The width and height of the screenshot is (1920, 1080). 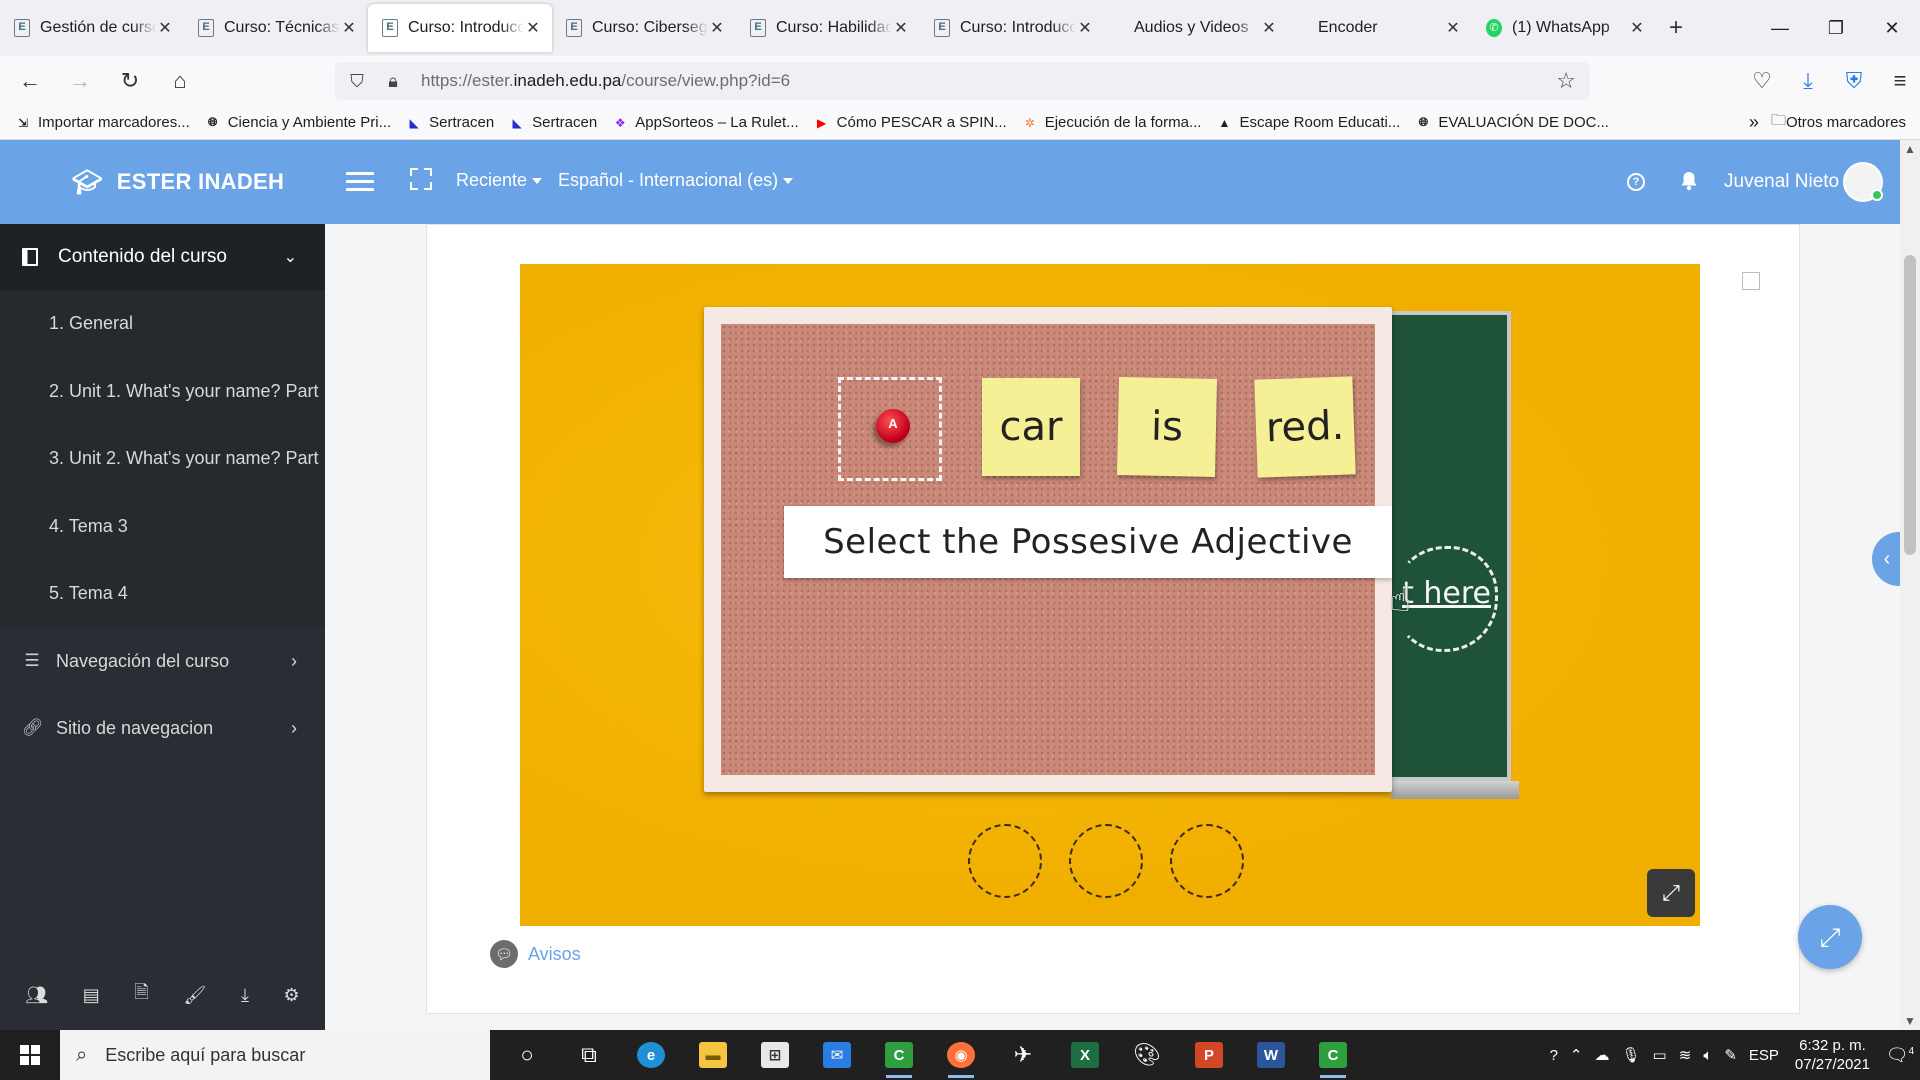 What do you see at coordinates (1685, 1055) in the screenshot?
I see `wifi-icon: ≋` at bounding box center [1685, 1055].